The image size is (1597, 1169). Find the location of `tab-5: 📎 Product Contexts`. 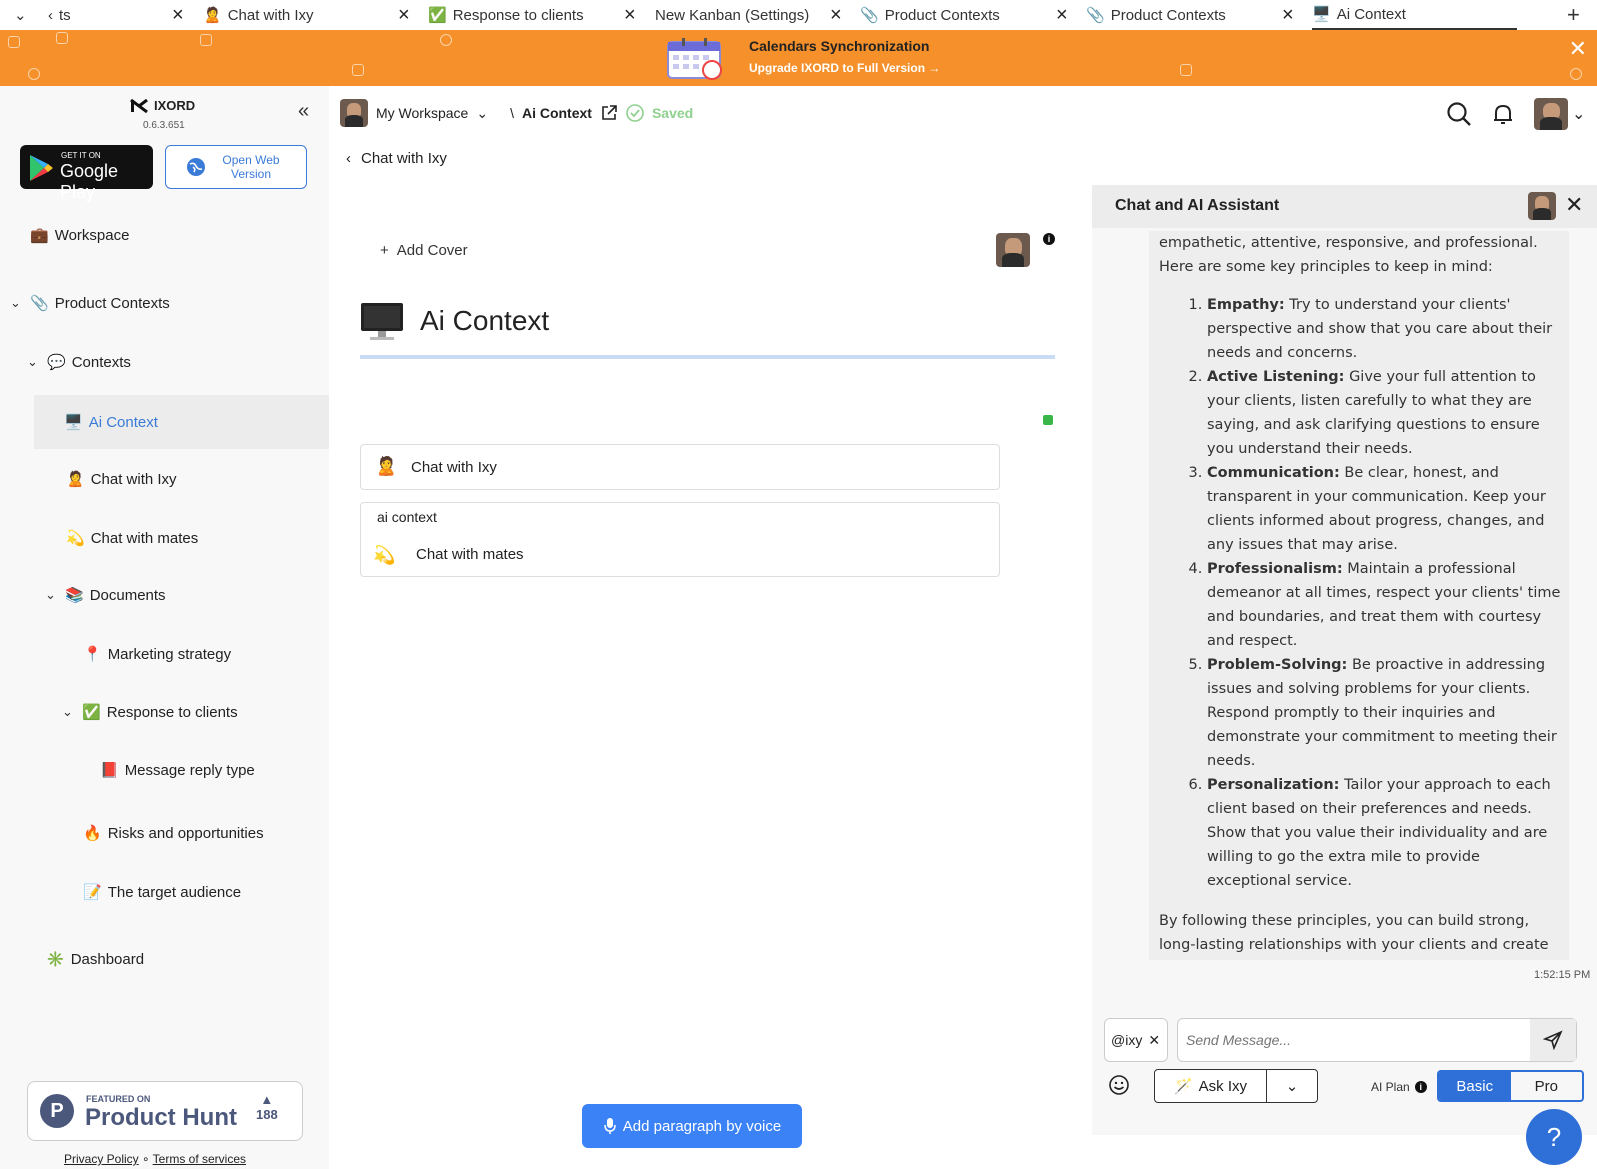

tab-5: 📎 Product Contexts is located at coordinates (930, 15).